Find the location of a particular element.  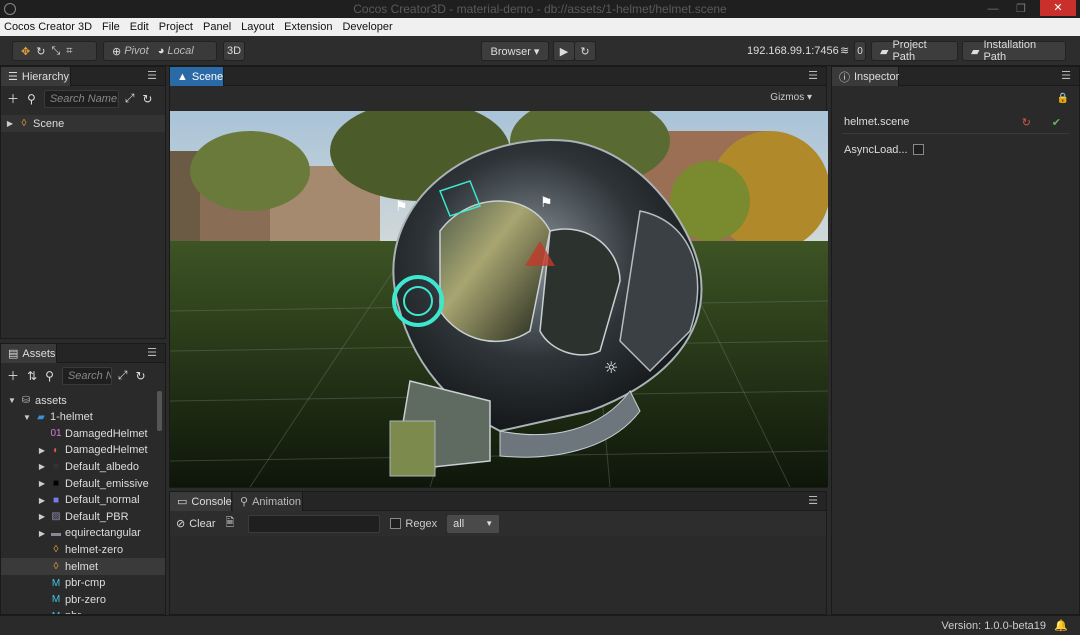

asset-item: ▶ ■ Default_normal is located at coordinates (83, 500).